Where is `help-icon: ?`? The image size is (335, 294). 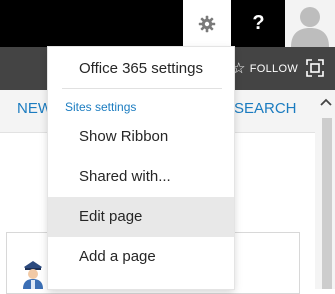
help-icon: ? is located at coordinates (258, 23).